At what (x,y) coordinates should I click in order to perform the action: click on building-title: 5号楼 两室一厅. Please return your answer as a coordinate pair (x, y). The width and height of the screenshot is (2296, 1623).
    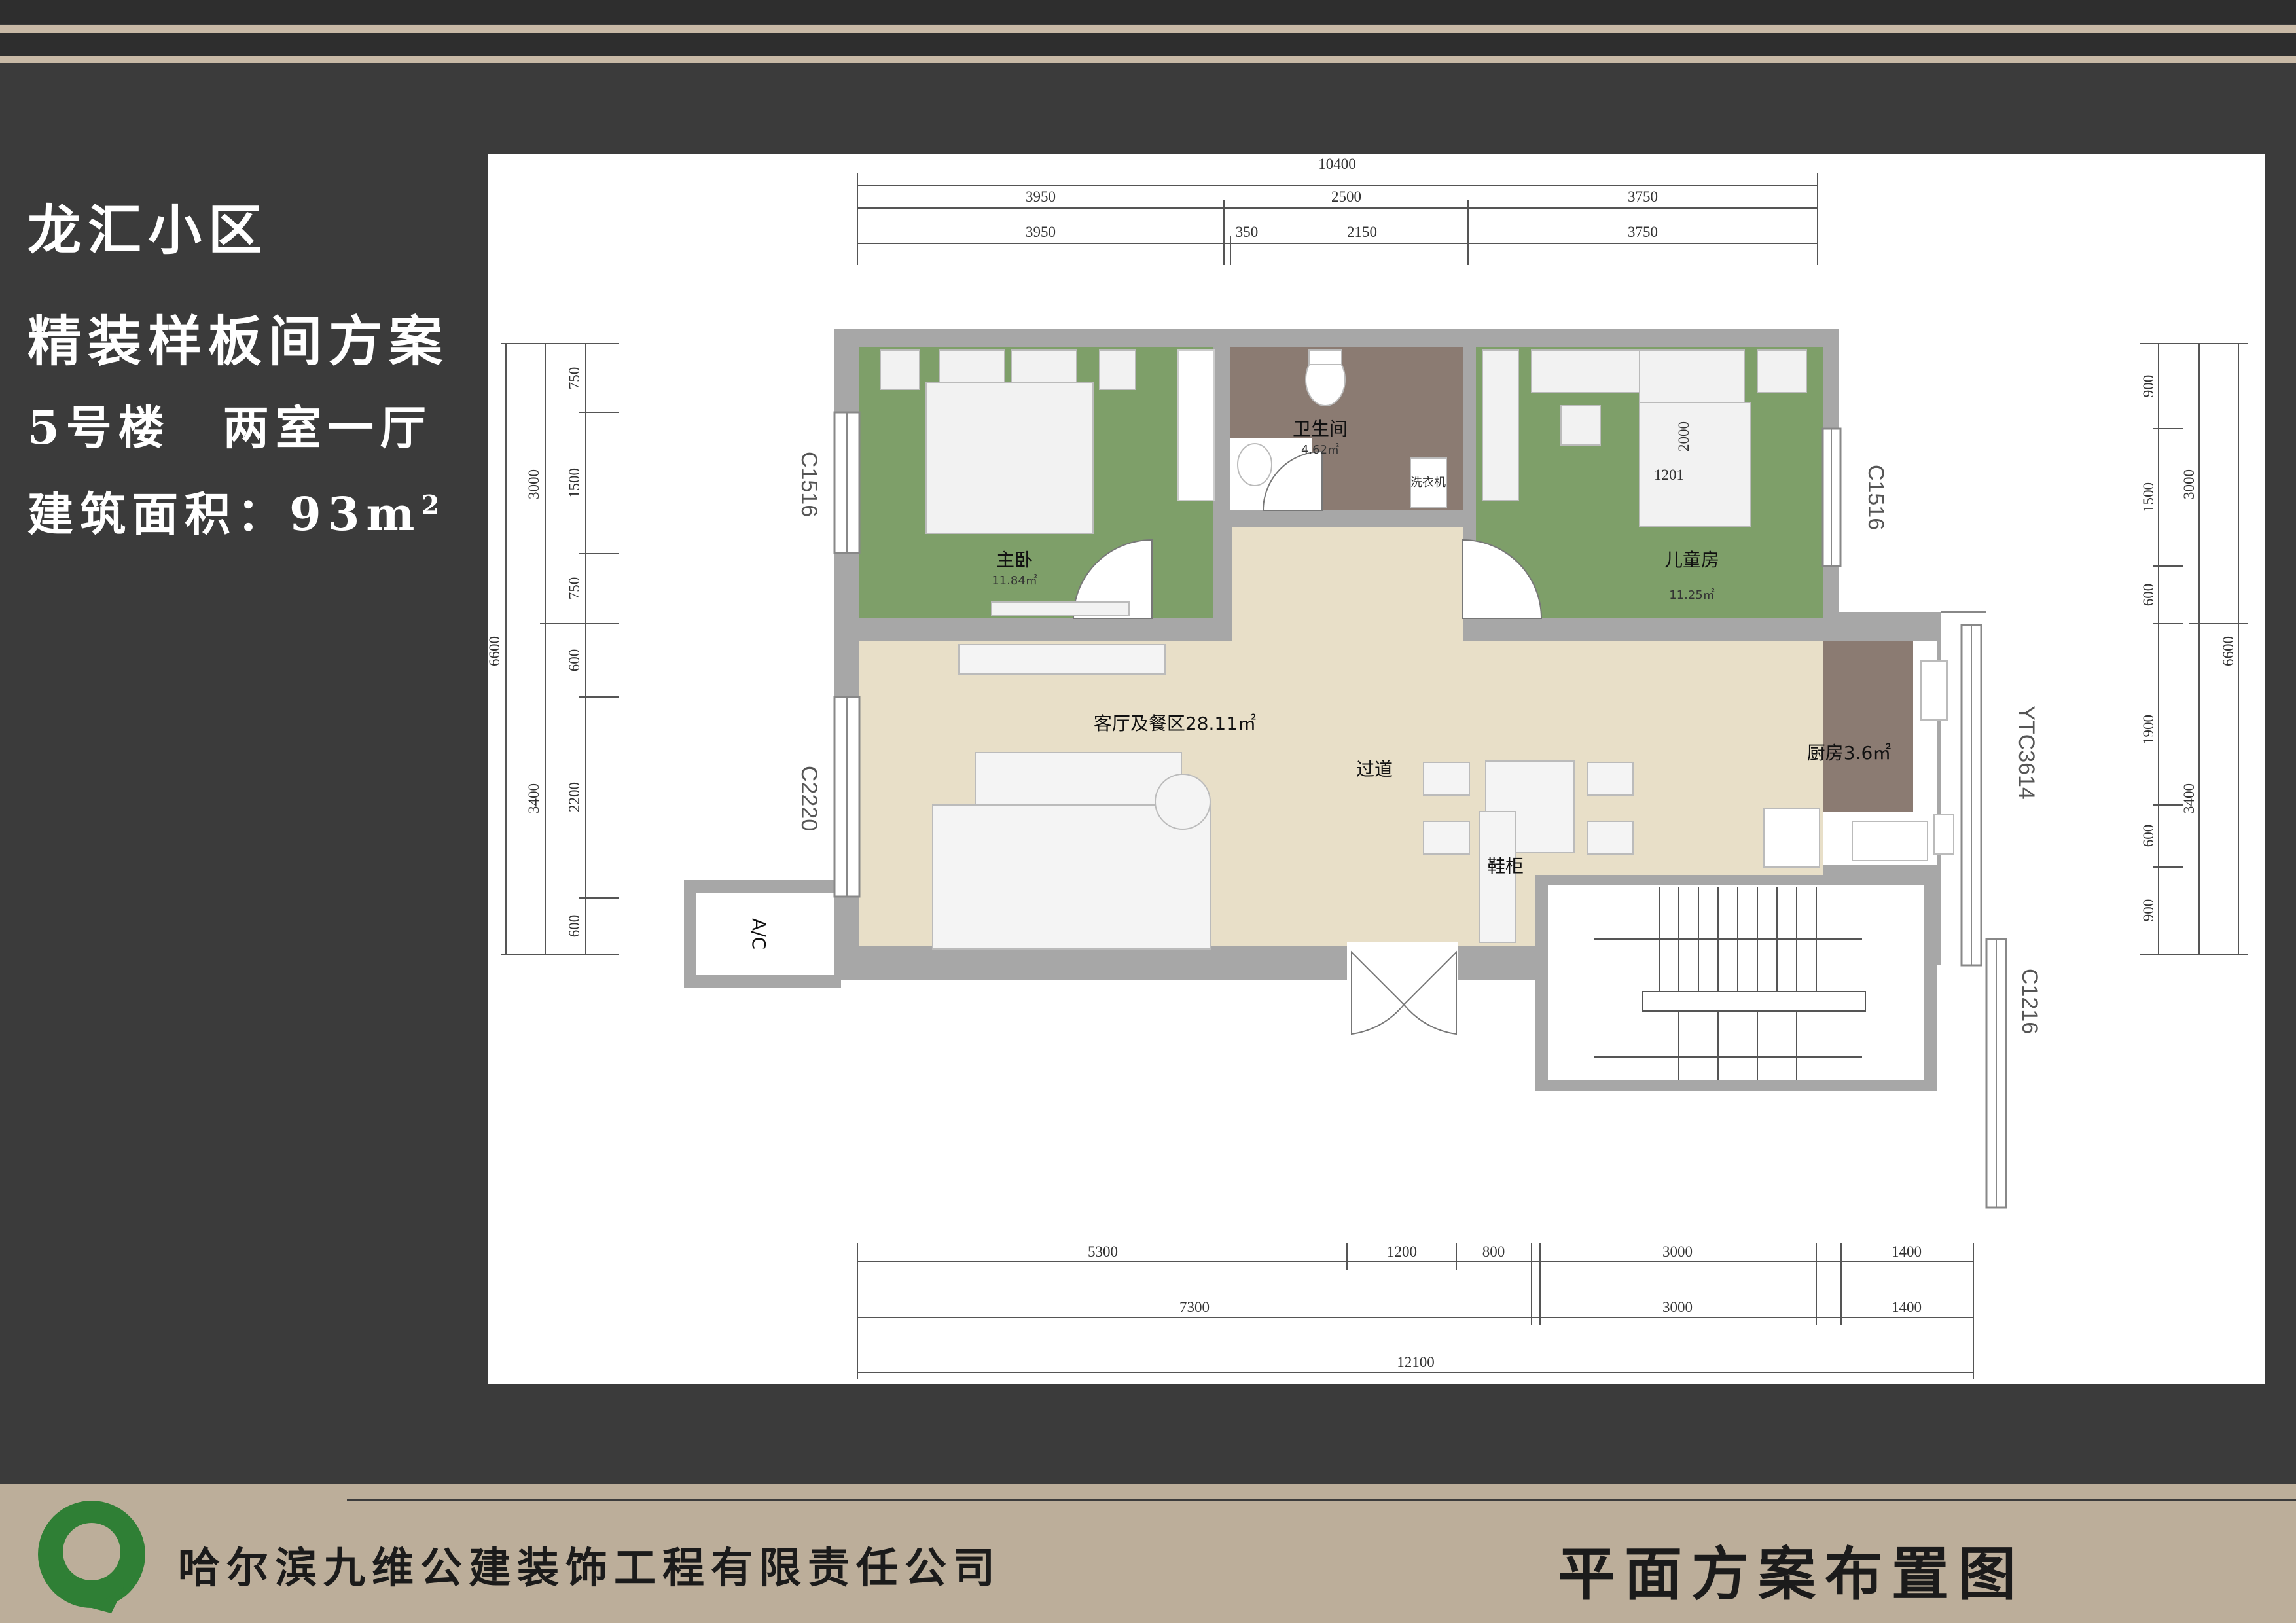
    Looking at the image, I should click on (230, 428).